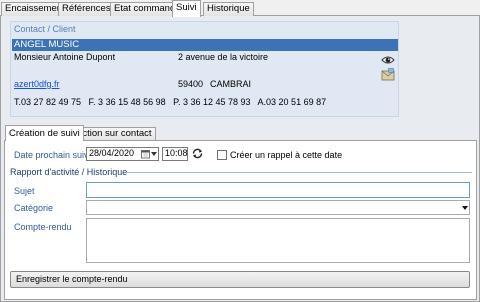  Describe the element at coordinates (24, 191) in the screenshot. I see `subject-label: Sujet` at that location.